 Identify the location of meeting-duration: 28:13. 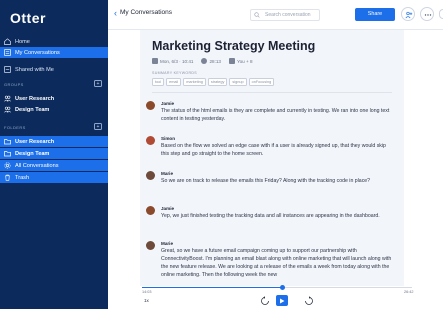
(211, 61).